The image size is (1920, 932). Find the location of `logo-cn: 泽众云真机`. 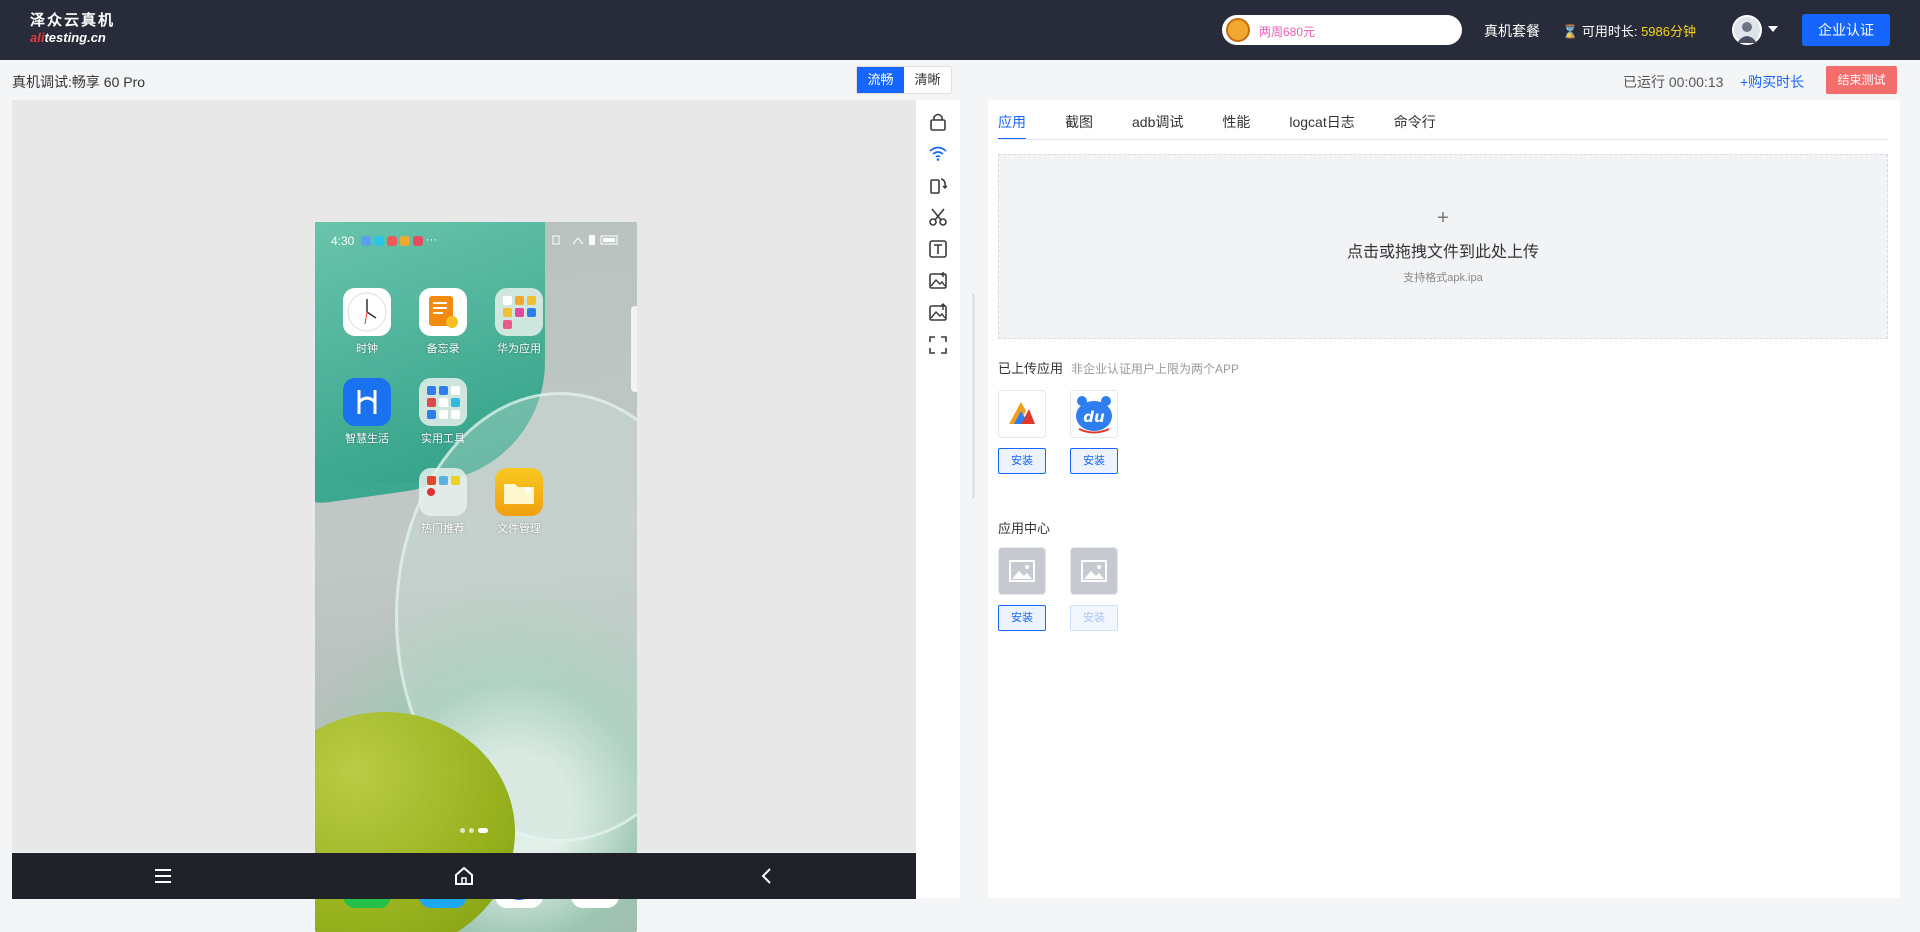

logo-cn: 泽众云真机 is located at coordinates (73, 20).